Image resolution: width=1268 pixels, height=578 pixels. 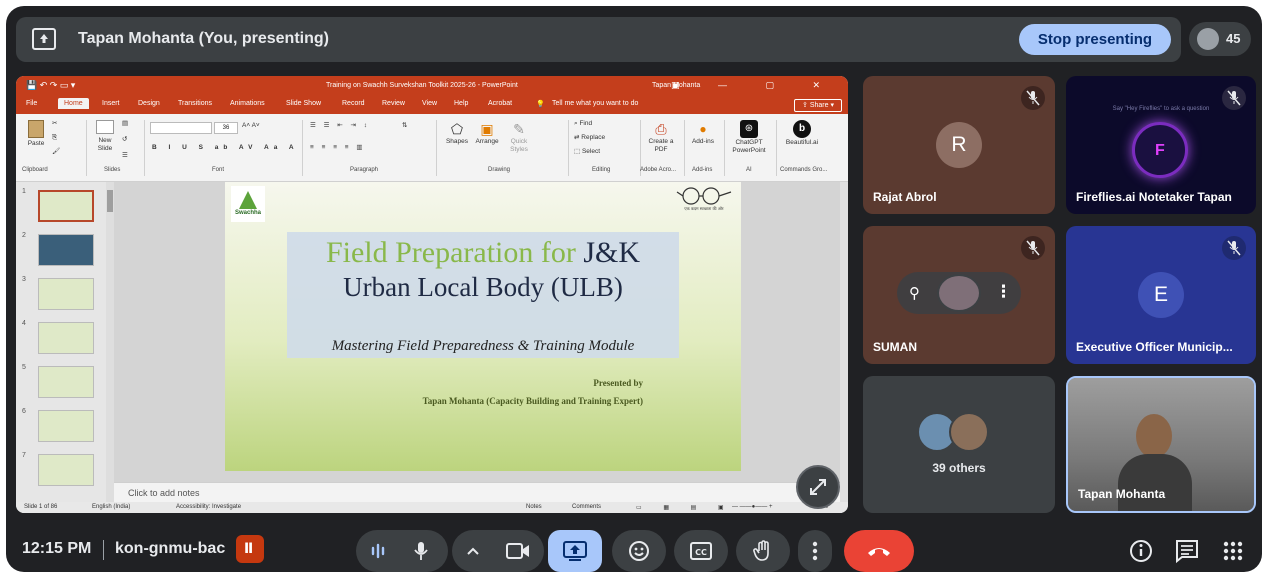 I want to click on host-controls-icon: Ⅱ, so click(x=250, y=549).